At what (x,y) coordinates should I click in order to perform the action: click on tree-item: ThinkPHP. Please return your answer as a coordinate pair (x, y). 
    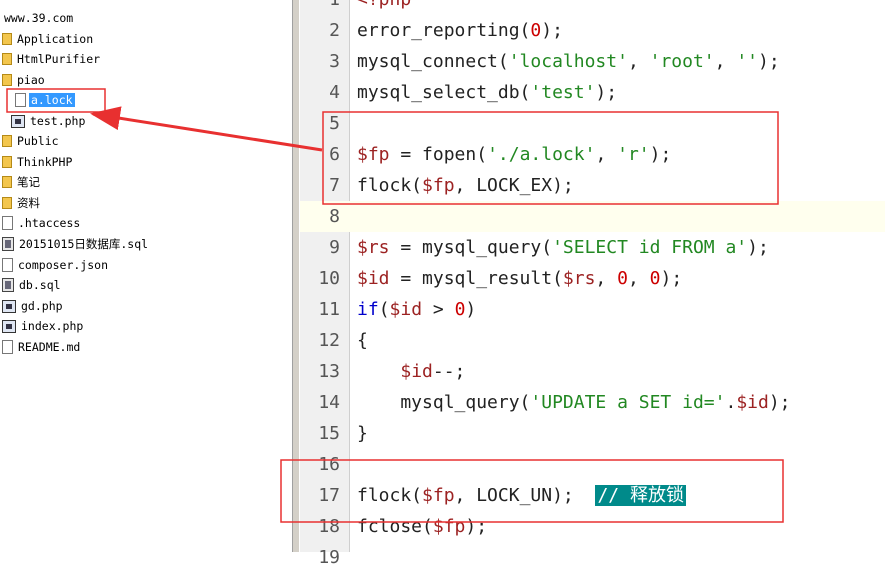
    Looking at the image, I should click on (38, 162).